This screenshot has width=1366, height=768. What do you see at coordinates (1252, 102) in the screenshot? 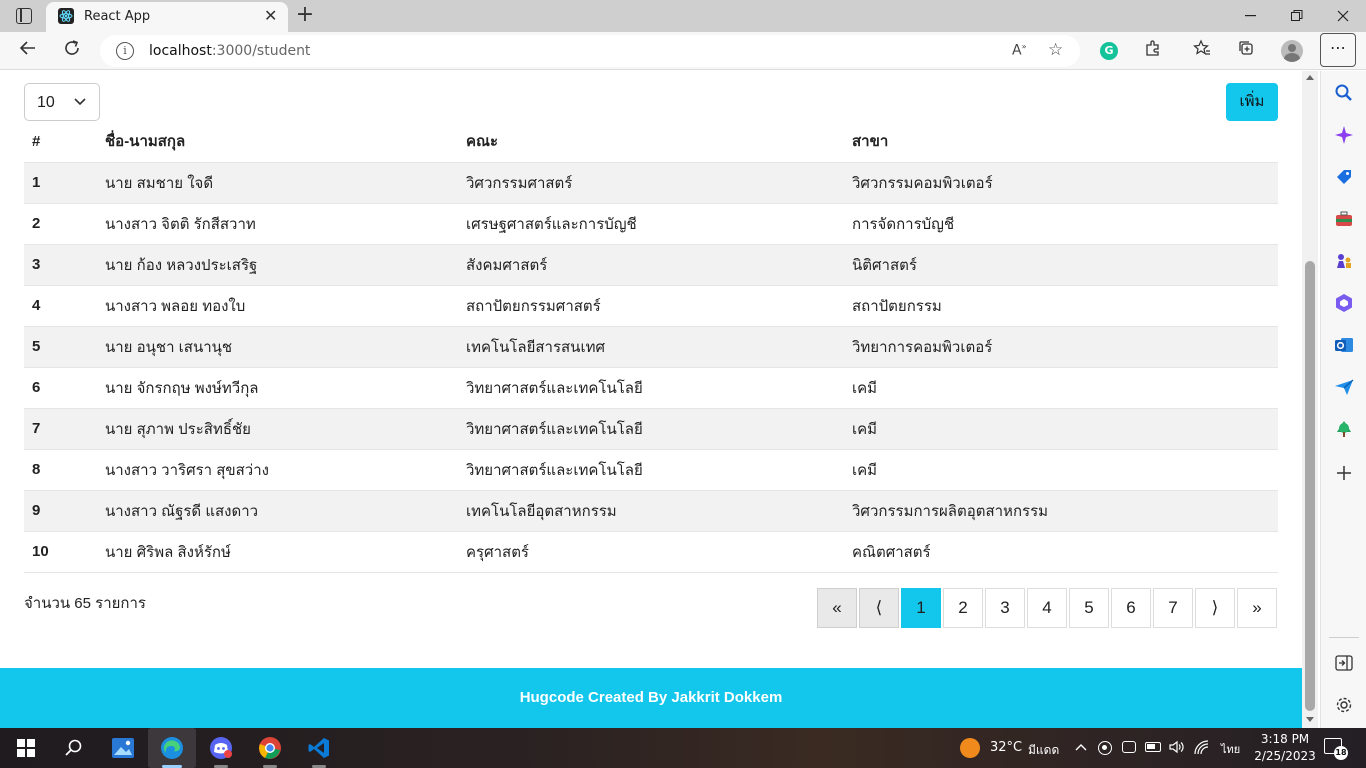
I see `add-button: เพิ่ม` at bounding box center [1252, 102].